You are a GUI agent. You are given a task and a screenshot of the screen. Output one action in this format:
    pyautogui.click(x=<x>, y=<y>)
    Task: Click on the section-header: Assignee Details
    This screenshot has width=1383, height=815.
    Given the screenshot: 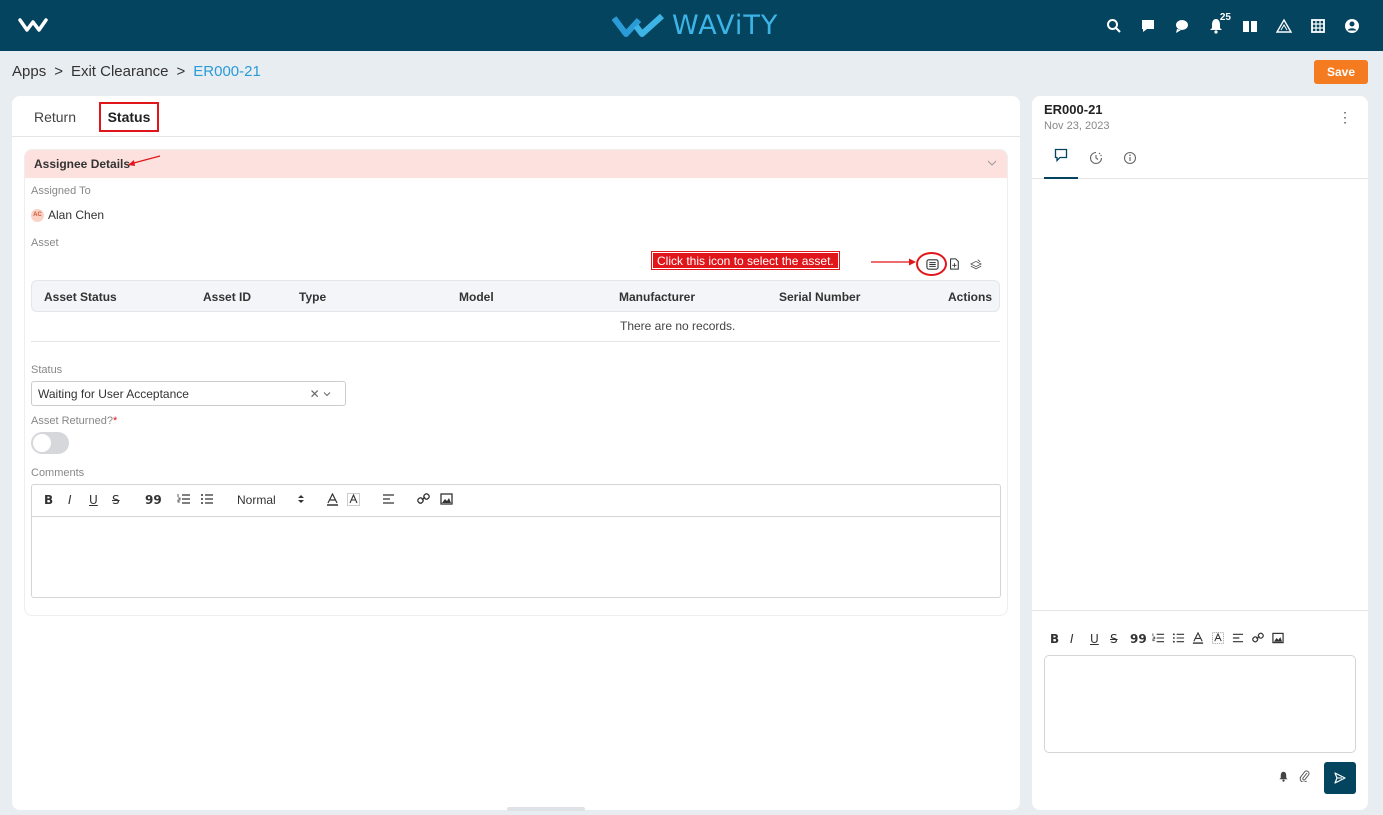 What is the action you would take?
    pyautogui.click(x=516, y=164)
    